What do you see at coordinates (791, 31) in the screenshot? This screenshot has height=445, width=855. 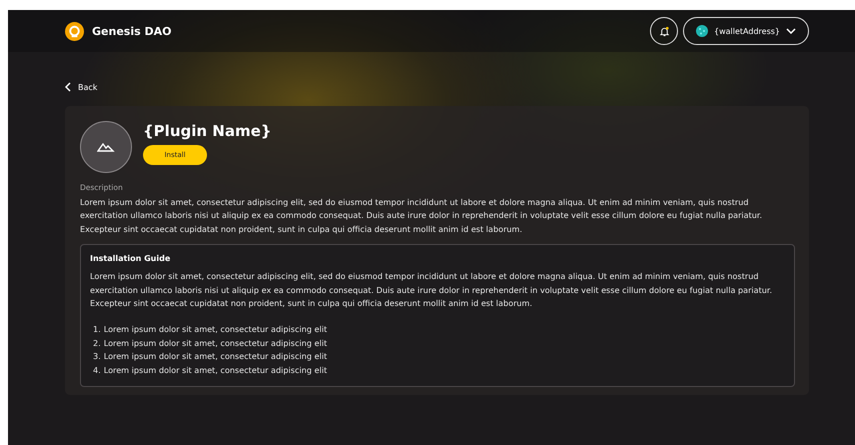 I see `chevron-down-icon` at bounding box center [791, 31].